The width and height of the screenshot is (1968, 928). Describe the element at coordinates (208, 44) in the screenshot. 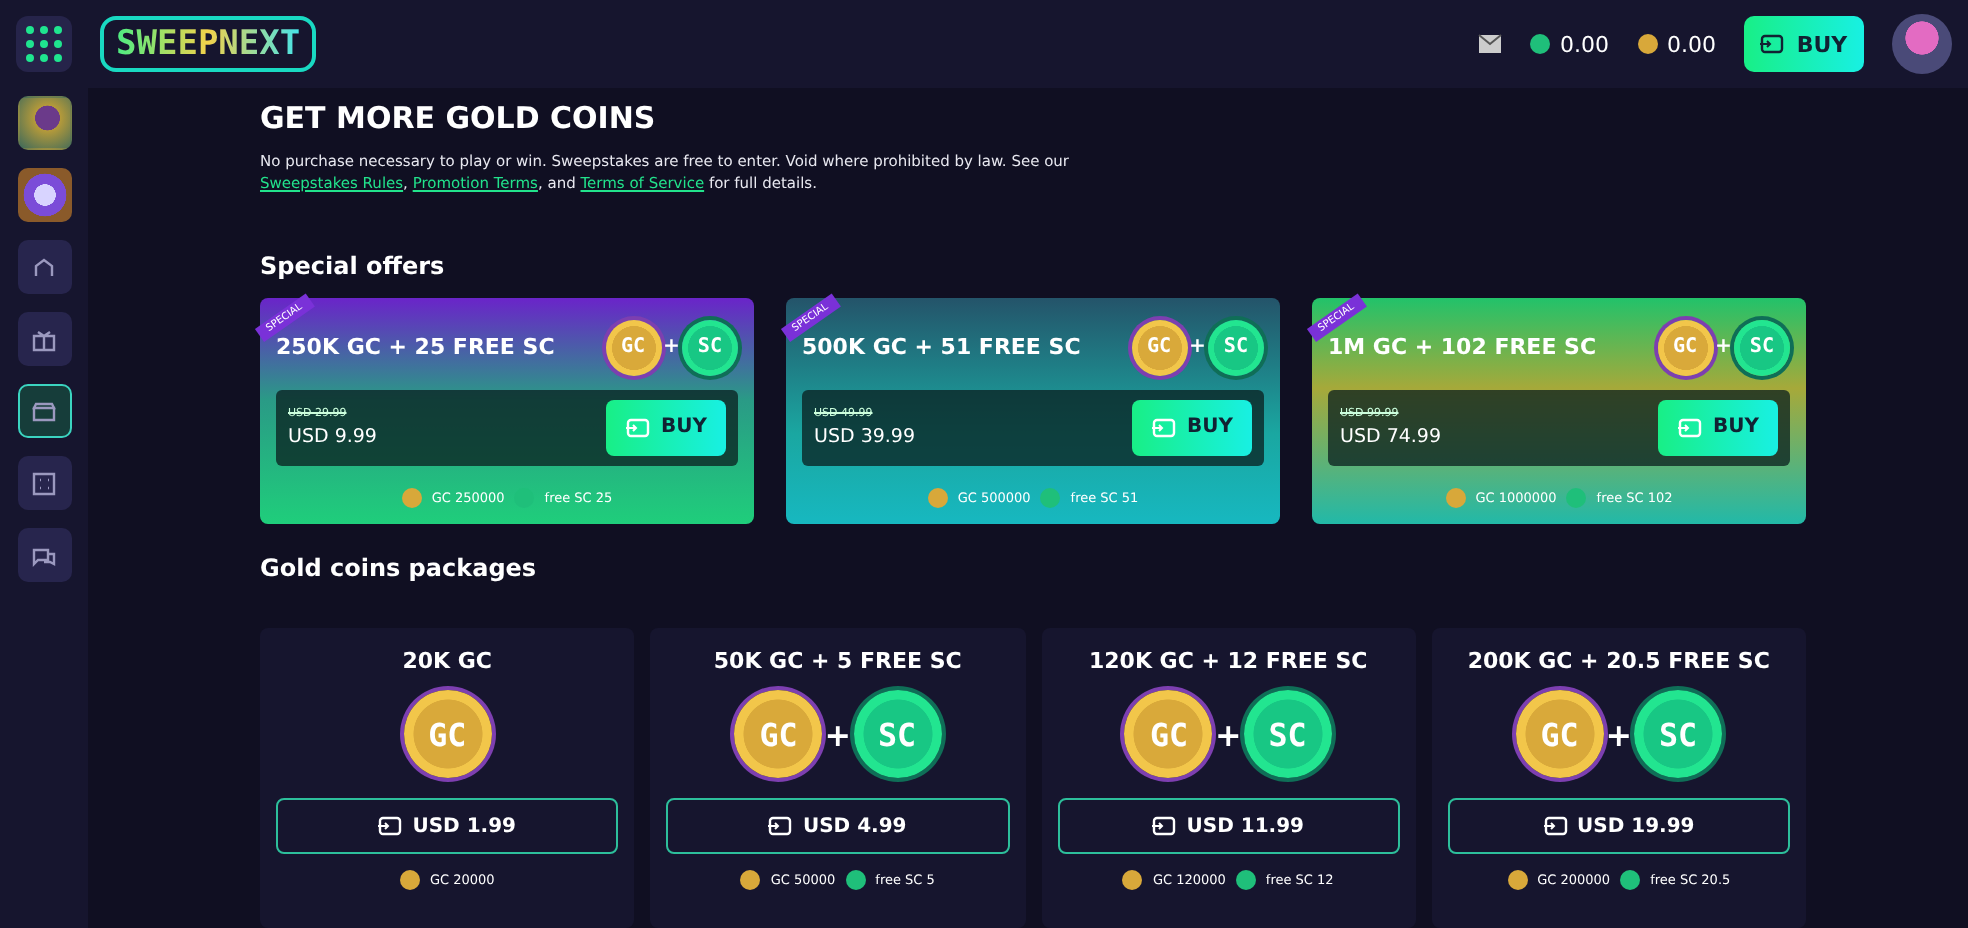

I see `logo: SWEEPNEXT` at that location.